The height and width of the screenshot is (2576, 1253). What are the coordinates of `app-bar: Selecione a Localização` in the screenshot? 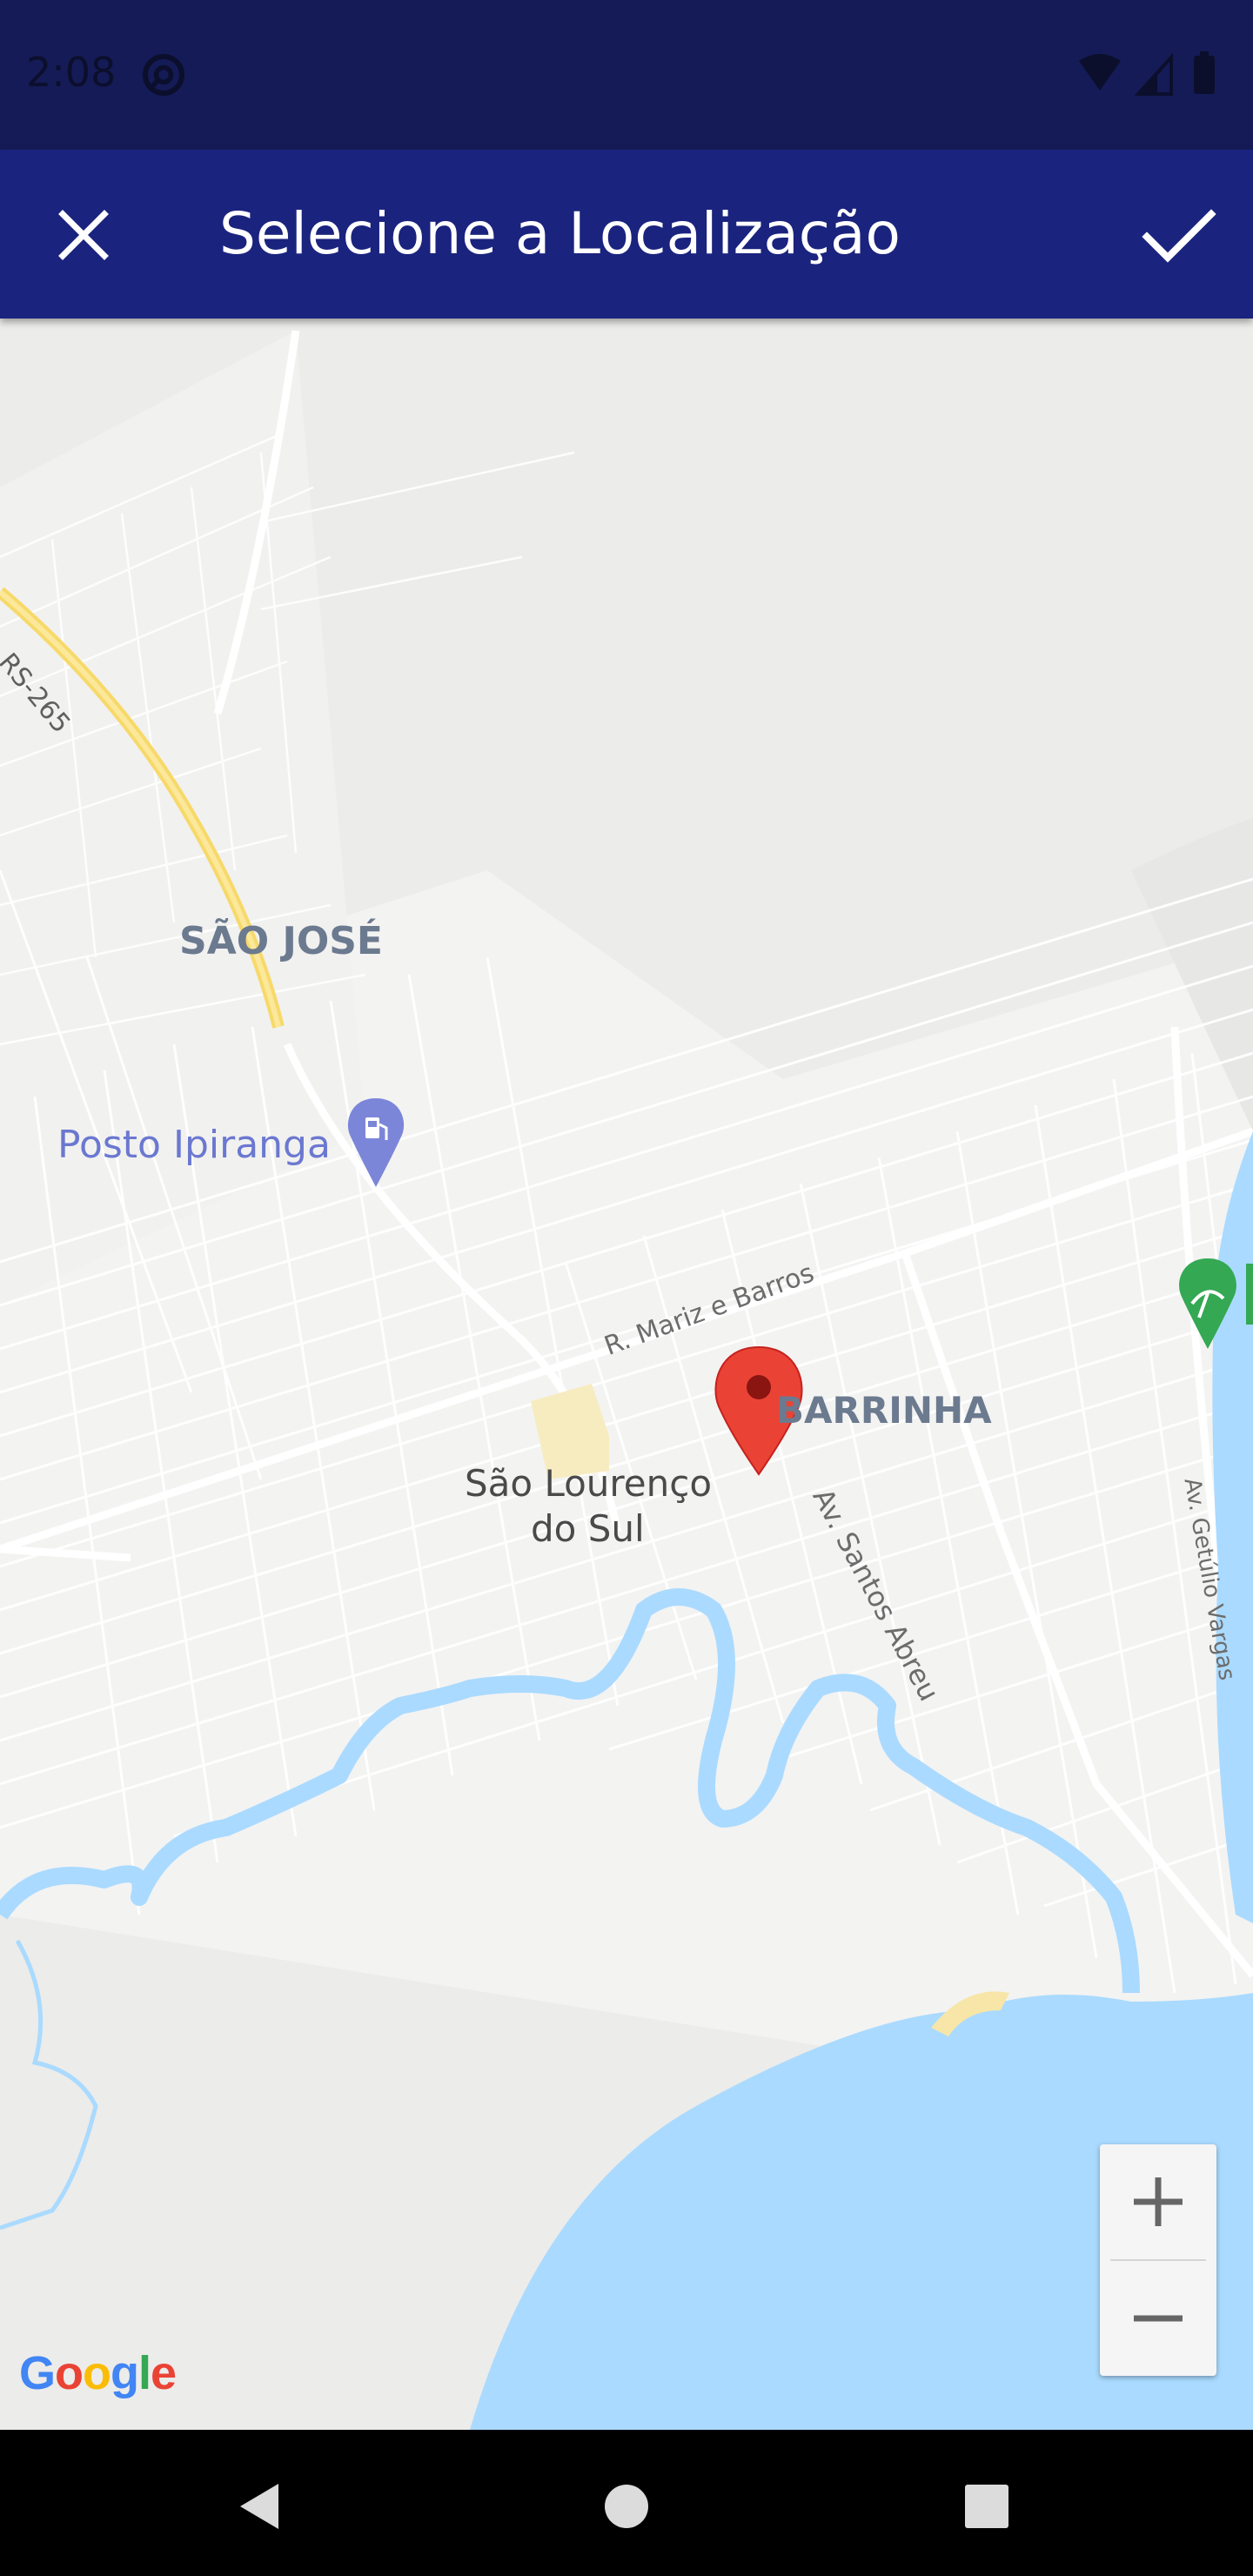 It's located at (626, 234).